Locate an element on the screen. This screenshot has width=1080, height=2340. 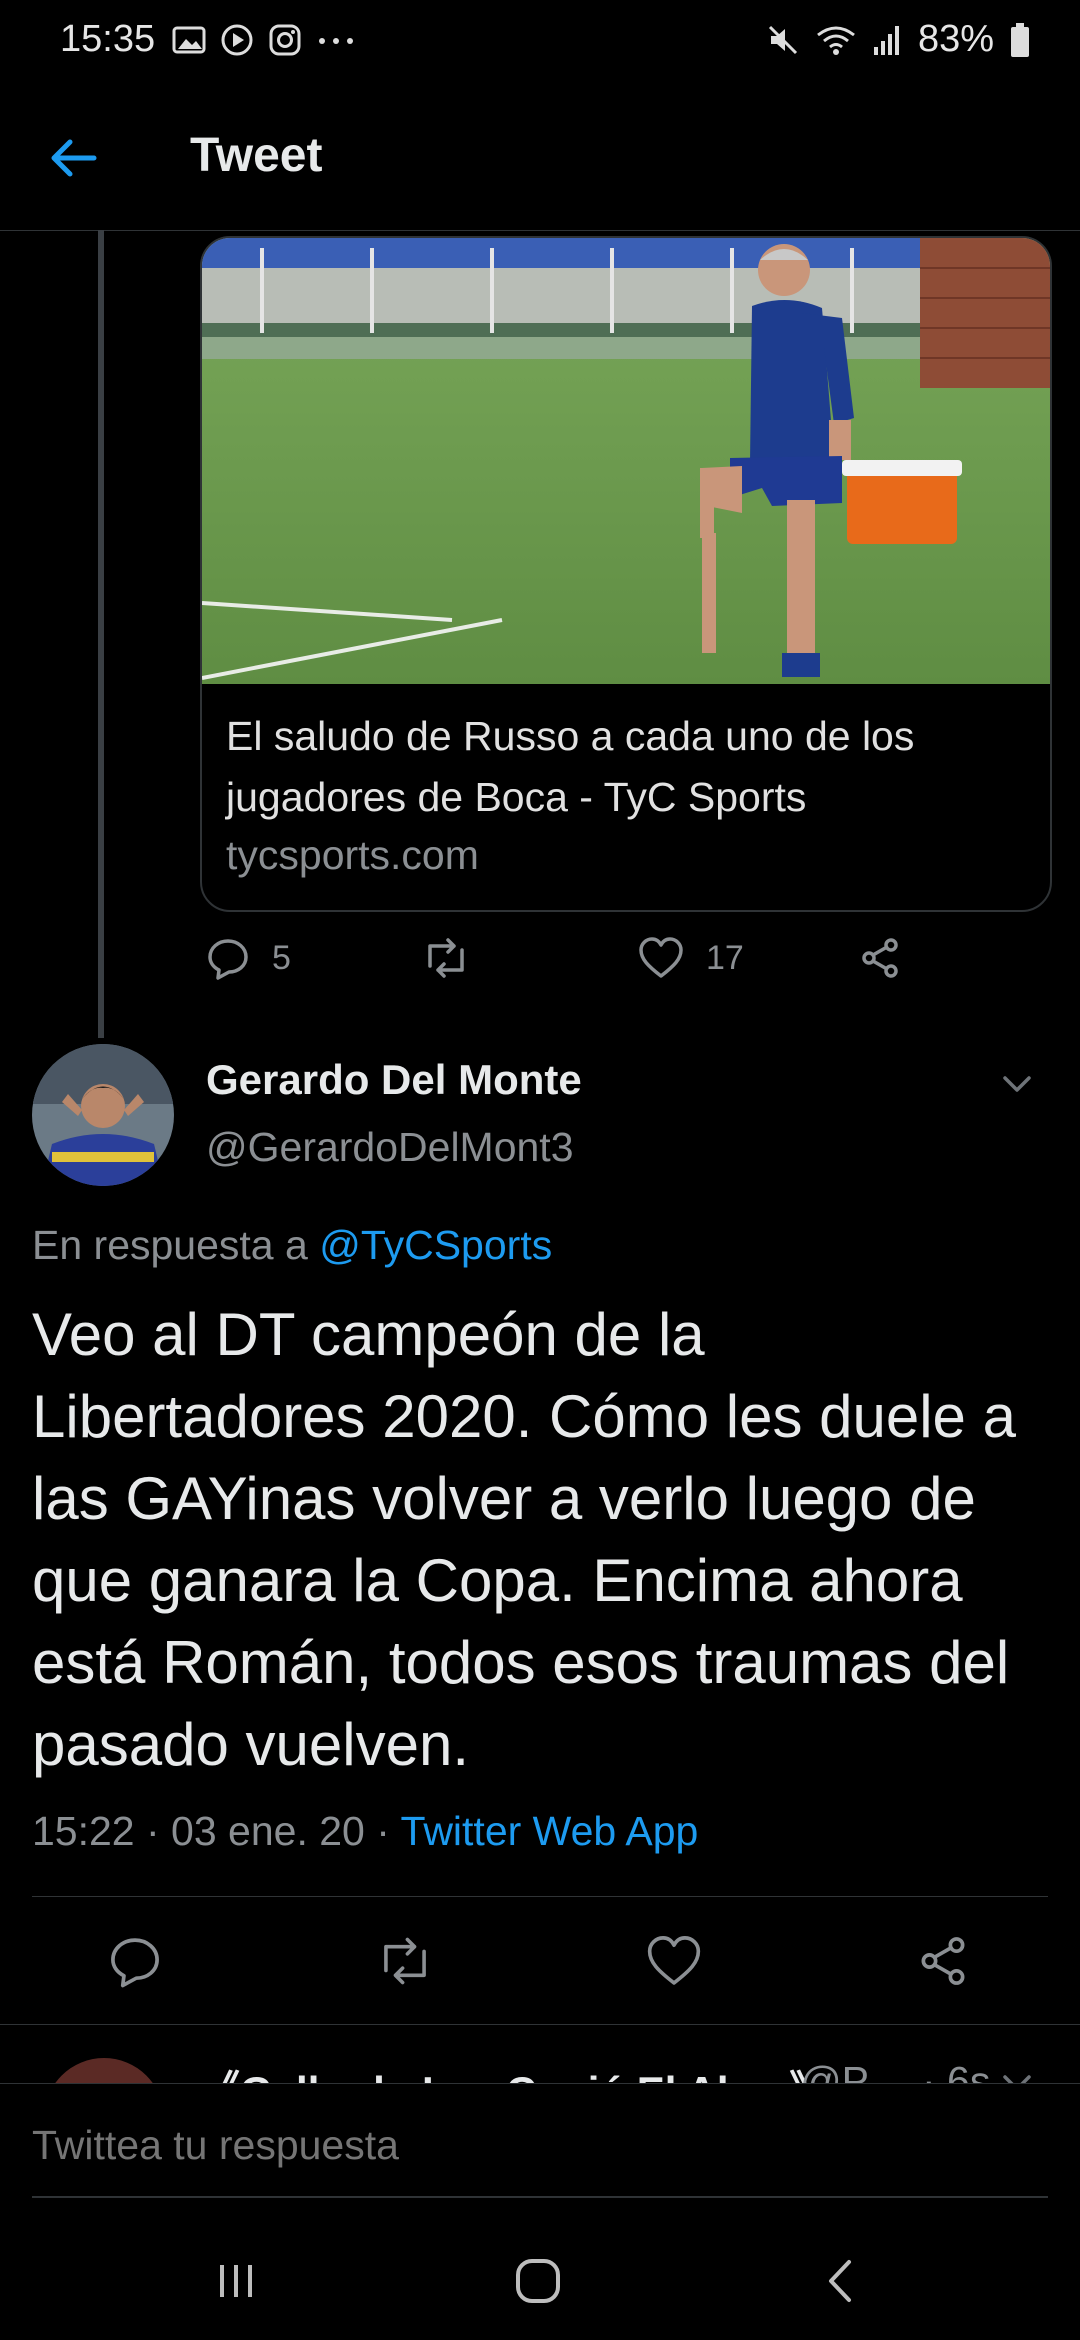
recent-apps-button is located at coordinates (236, 2281).